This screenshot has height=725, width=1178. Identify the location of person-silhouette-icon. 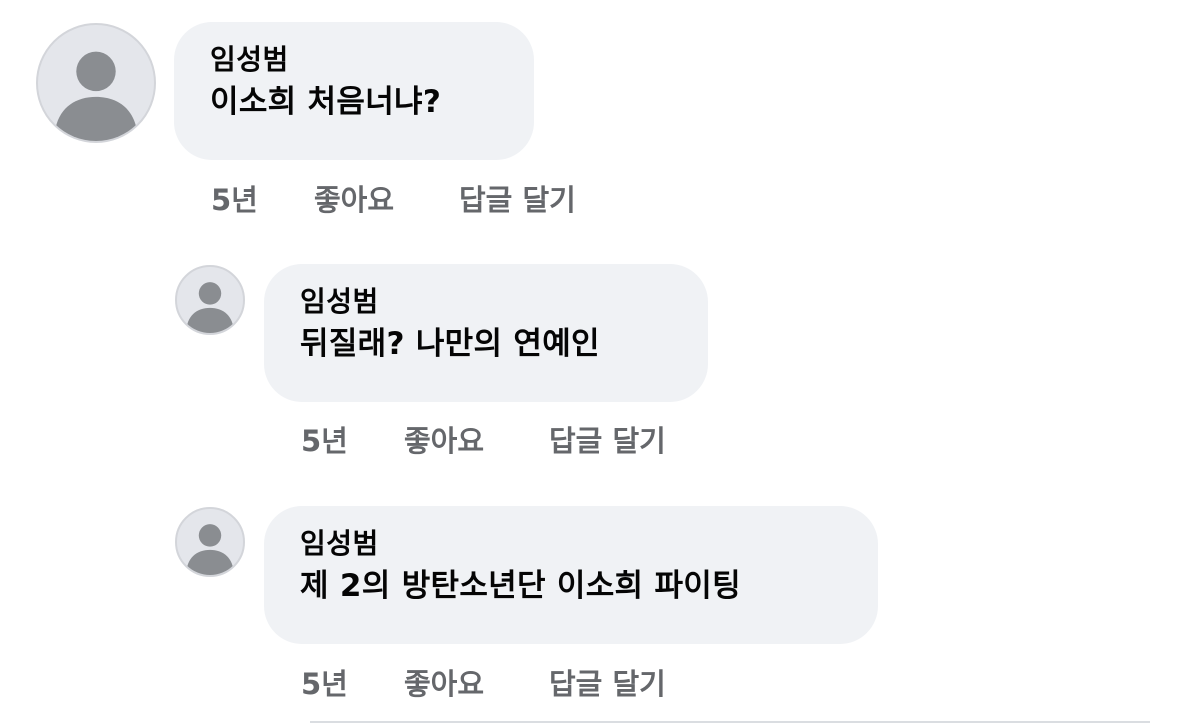
(210, 549).